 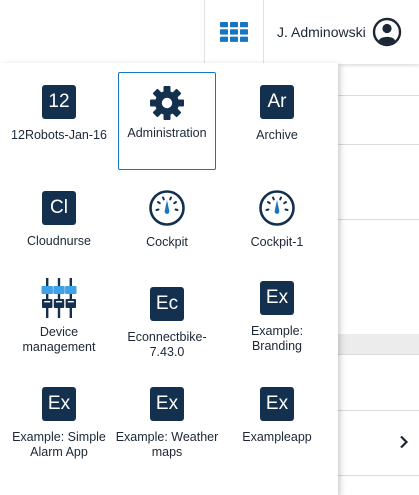 I want to click on user-menu-button: J. Adminowski, so click(x=341, y=32).